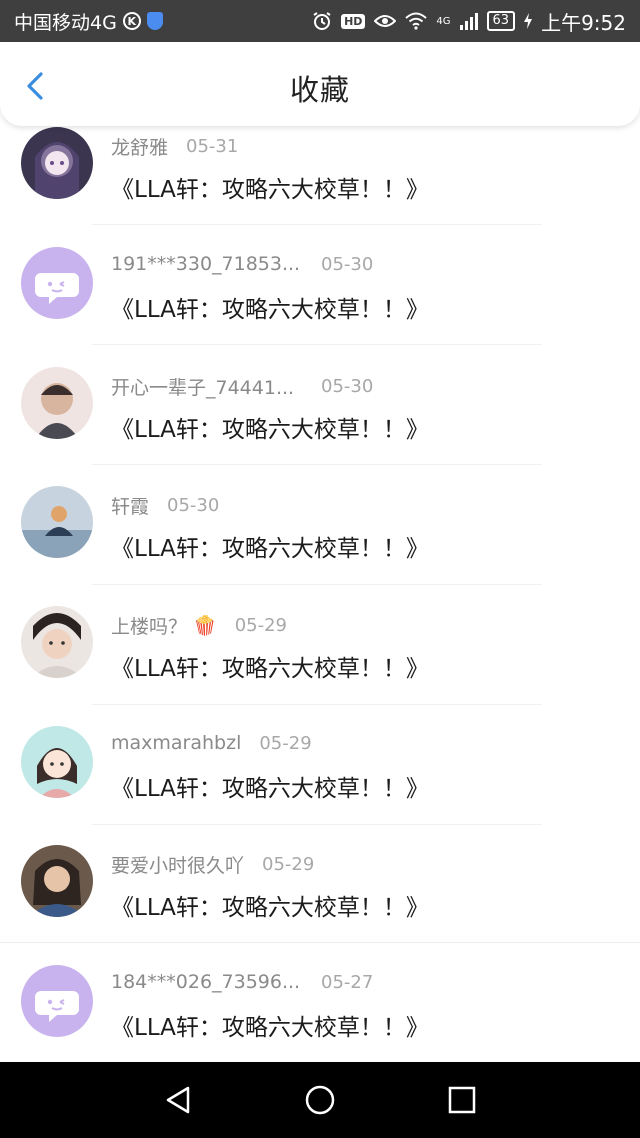 This screenshot has width=640, height=1138. What do you see at coordinates (178, 866) in the screenshot?
I see `username: 要爱小时很久吖` at bounding box center [178, 866].